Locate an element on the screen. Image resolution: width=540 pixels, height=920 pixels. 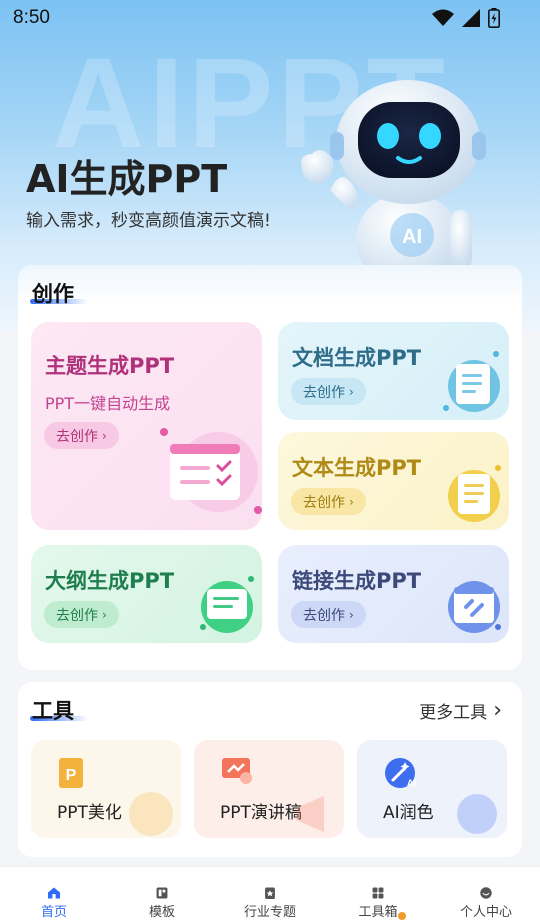
tool-ai-polish: AI AI润色 is located at coordinates (432, 789).